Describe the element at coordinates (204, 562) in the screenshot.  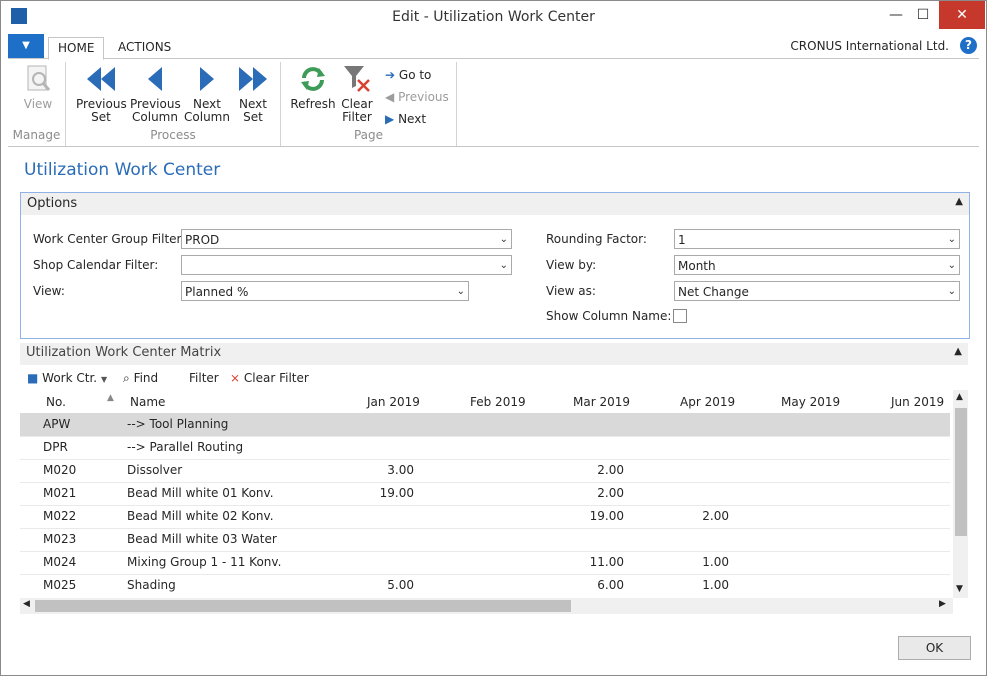
I see `cell-name: Mixing Group 1 - 11 Konv.` at that location.